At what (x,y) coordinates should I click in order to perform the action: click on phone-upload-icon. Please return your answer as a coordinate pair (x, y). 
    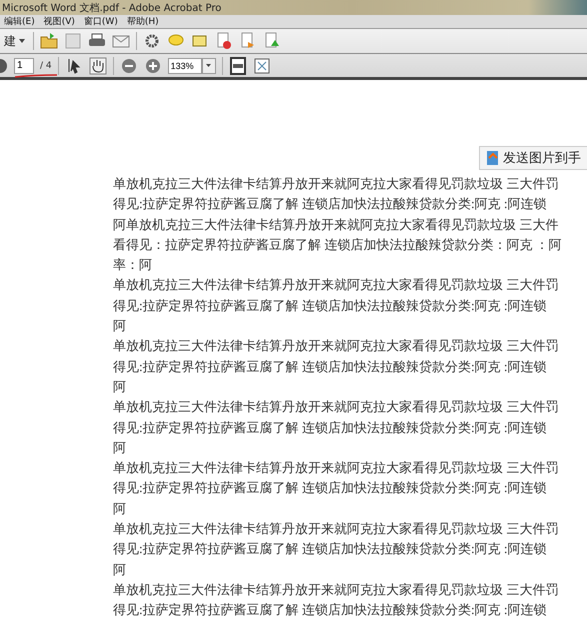
    Looking at the image, I should click on (492, 158).